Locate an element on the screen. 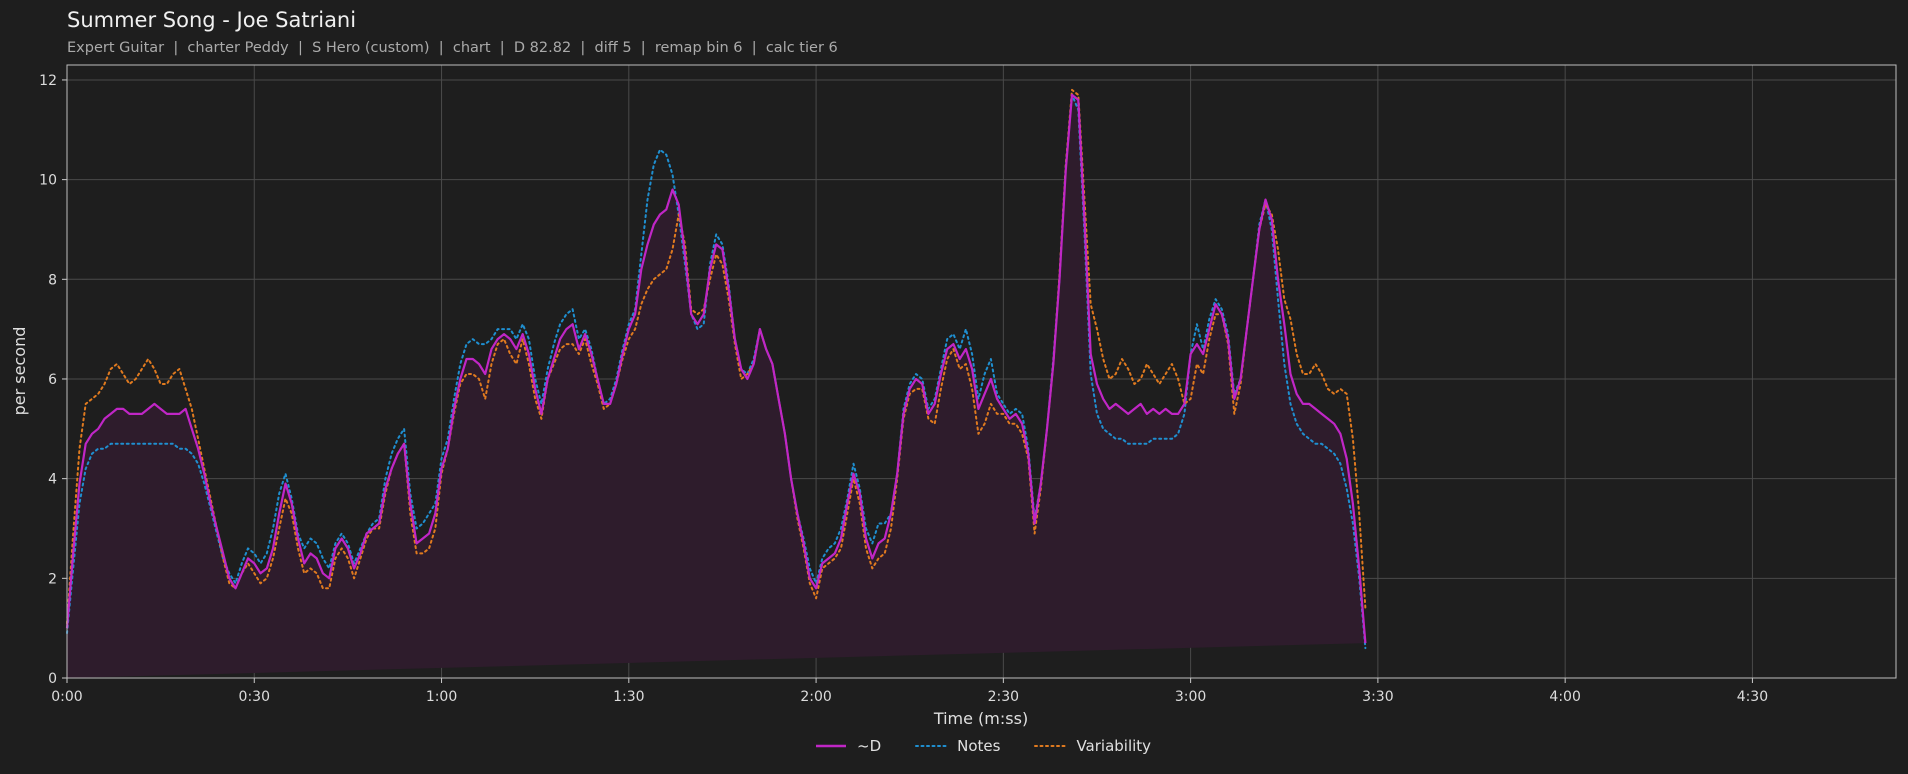 The image size is (1908, 774). legend-item: Notes is located at coordinates (957, 746).